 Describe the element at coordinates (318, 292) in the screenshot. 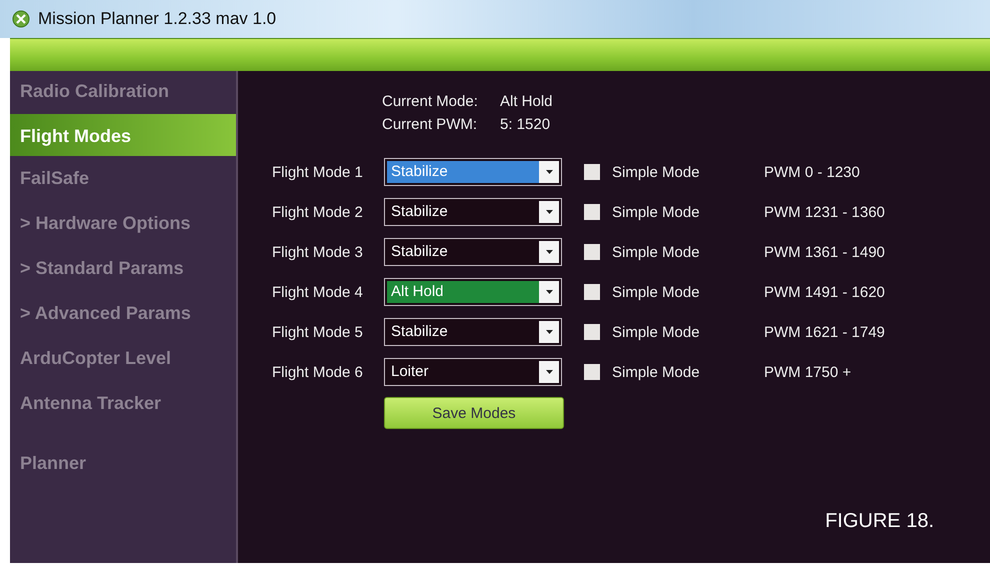

I see `mode-label: Flight Mode 4` at that location.